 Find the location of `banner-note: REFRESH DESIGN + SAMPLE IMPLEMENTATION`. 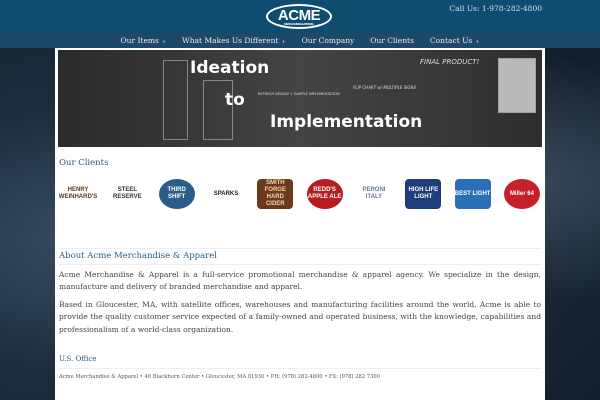

banner-note: REFRESH DESIGN + SAMPLE IMPLEMENTATION is located at coordinates (299, 94).